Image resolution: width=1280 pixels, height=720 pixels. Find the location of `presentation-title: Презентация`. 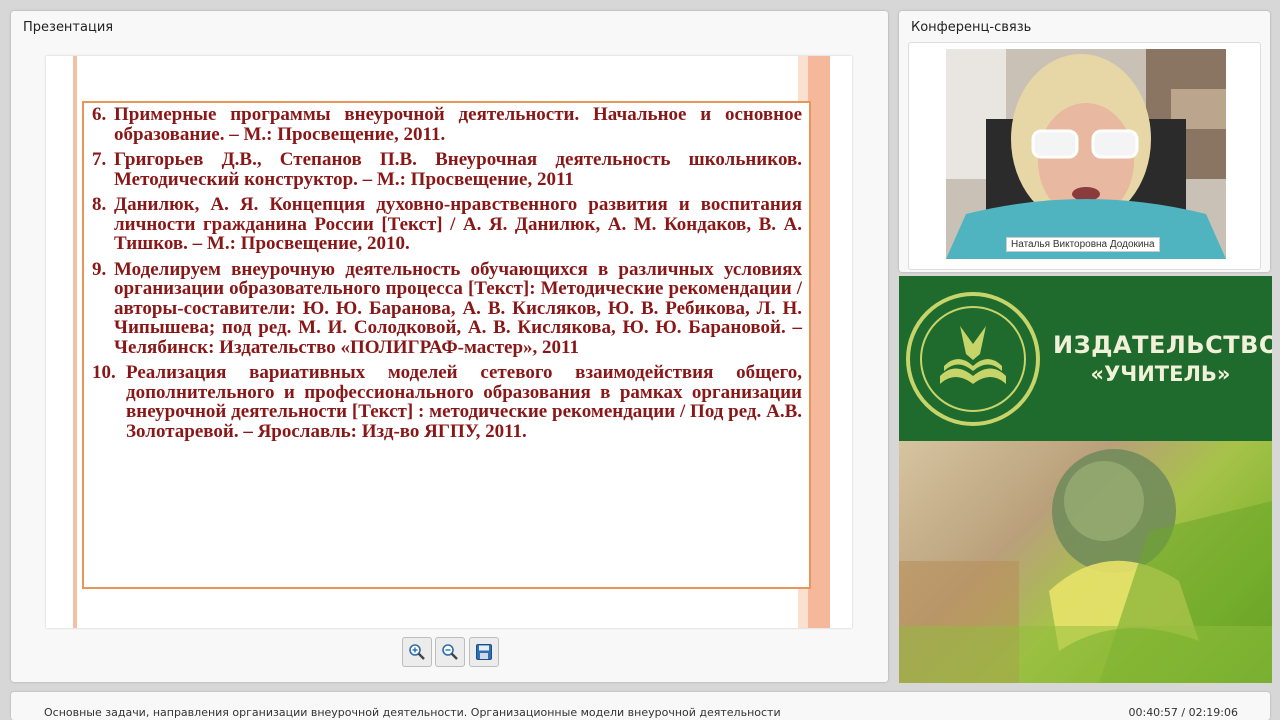

presentation-title: Презентация is located at coordinates (68, 27).